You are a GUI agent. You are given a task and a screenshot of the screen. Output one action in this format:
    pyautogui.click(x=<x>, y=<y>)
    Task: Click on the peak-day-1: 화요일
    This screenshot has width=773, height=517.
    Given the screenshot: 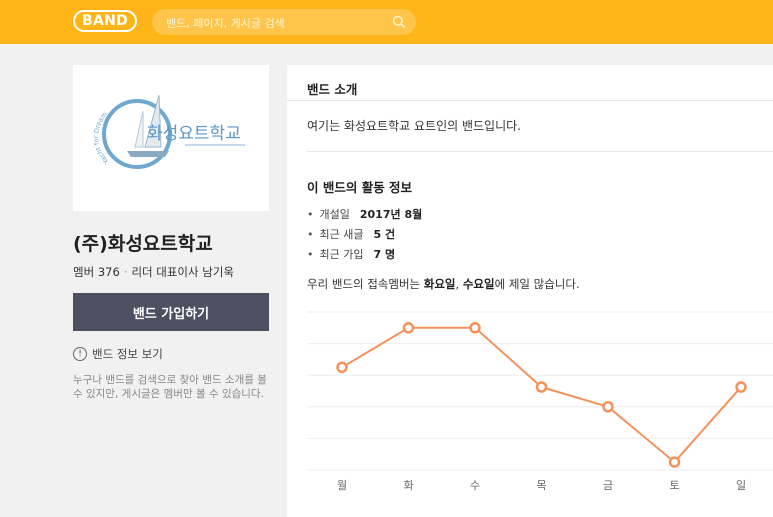 What is the action you would take?
    pyautogui.click(x=439, y=284)
    